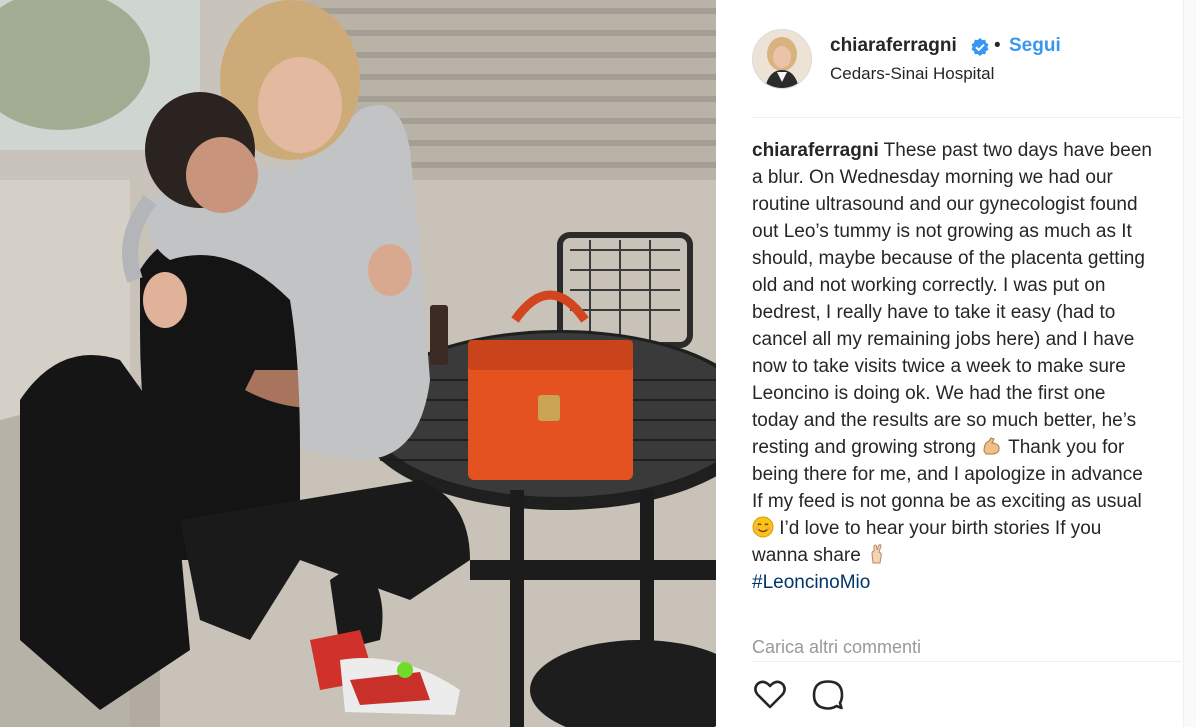 This screenshot has width=1196, height=727. What do you see at coordinates (893, 46) in the screenshot?
I see `author-username: chiaraferragni` at bounding box center [893, 46].